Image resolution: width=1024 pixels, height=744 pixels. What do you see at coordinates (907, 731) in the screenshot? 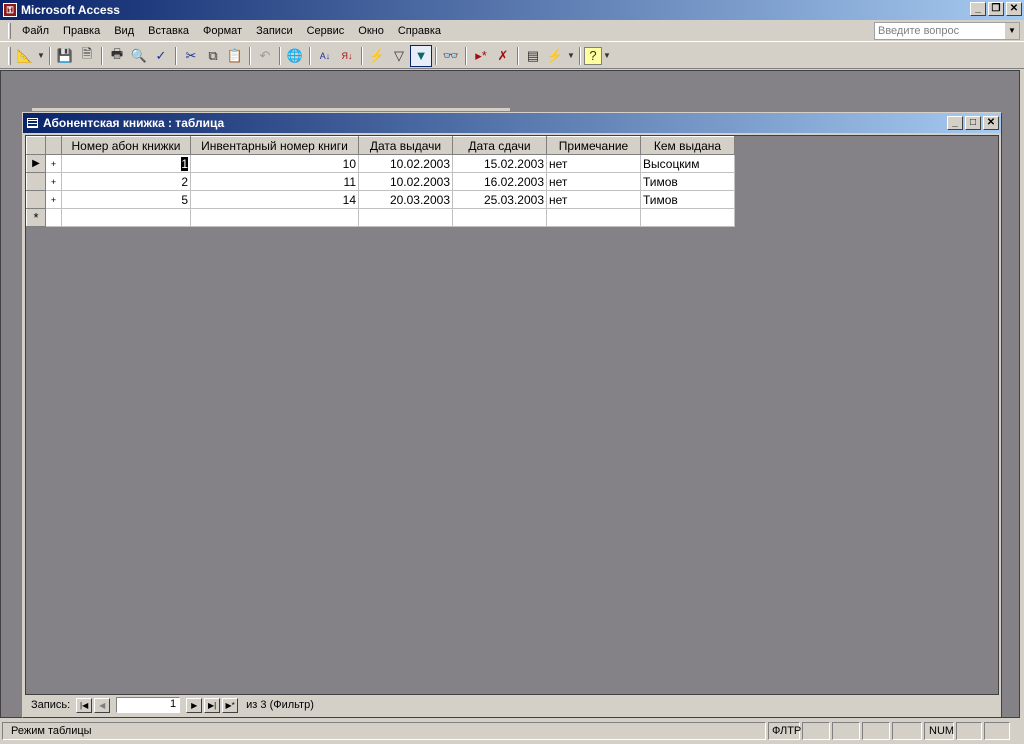
I see `status-panel` at bounding box center [907, 731].